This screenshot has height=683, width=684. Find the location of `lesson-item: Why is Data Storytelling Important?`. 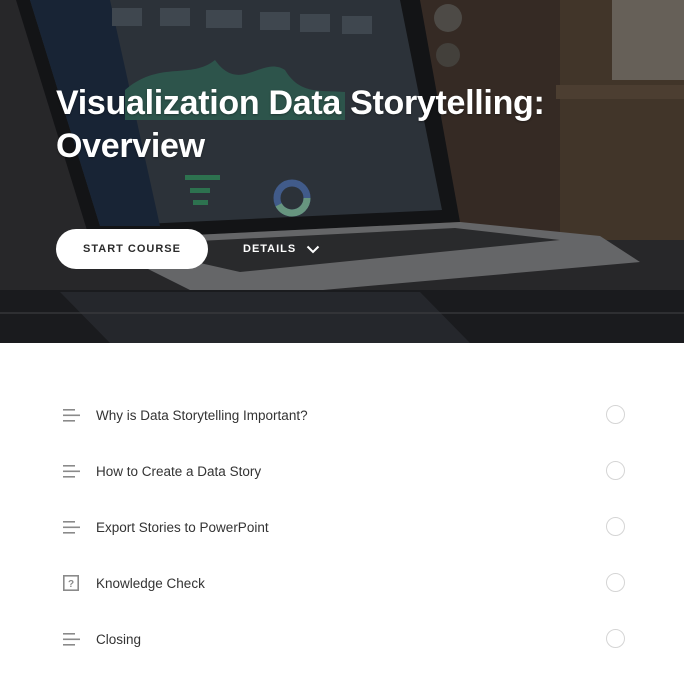

lesson-item: Why is Data Storytelling Important? is located at coordinates (342, 415).